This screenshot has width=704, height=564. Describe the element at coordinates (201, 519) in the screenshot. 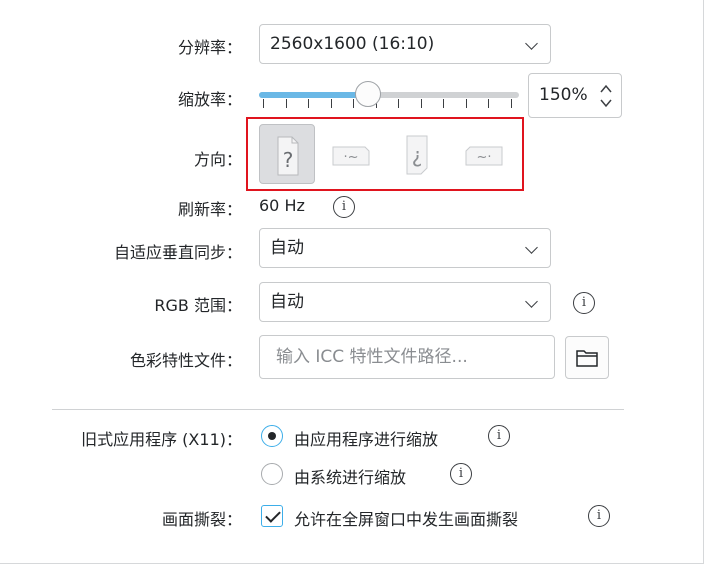

I see `tearing-label: 画面撕裂：` at that location.